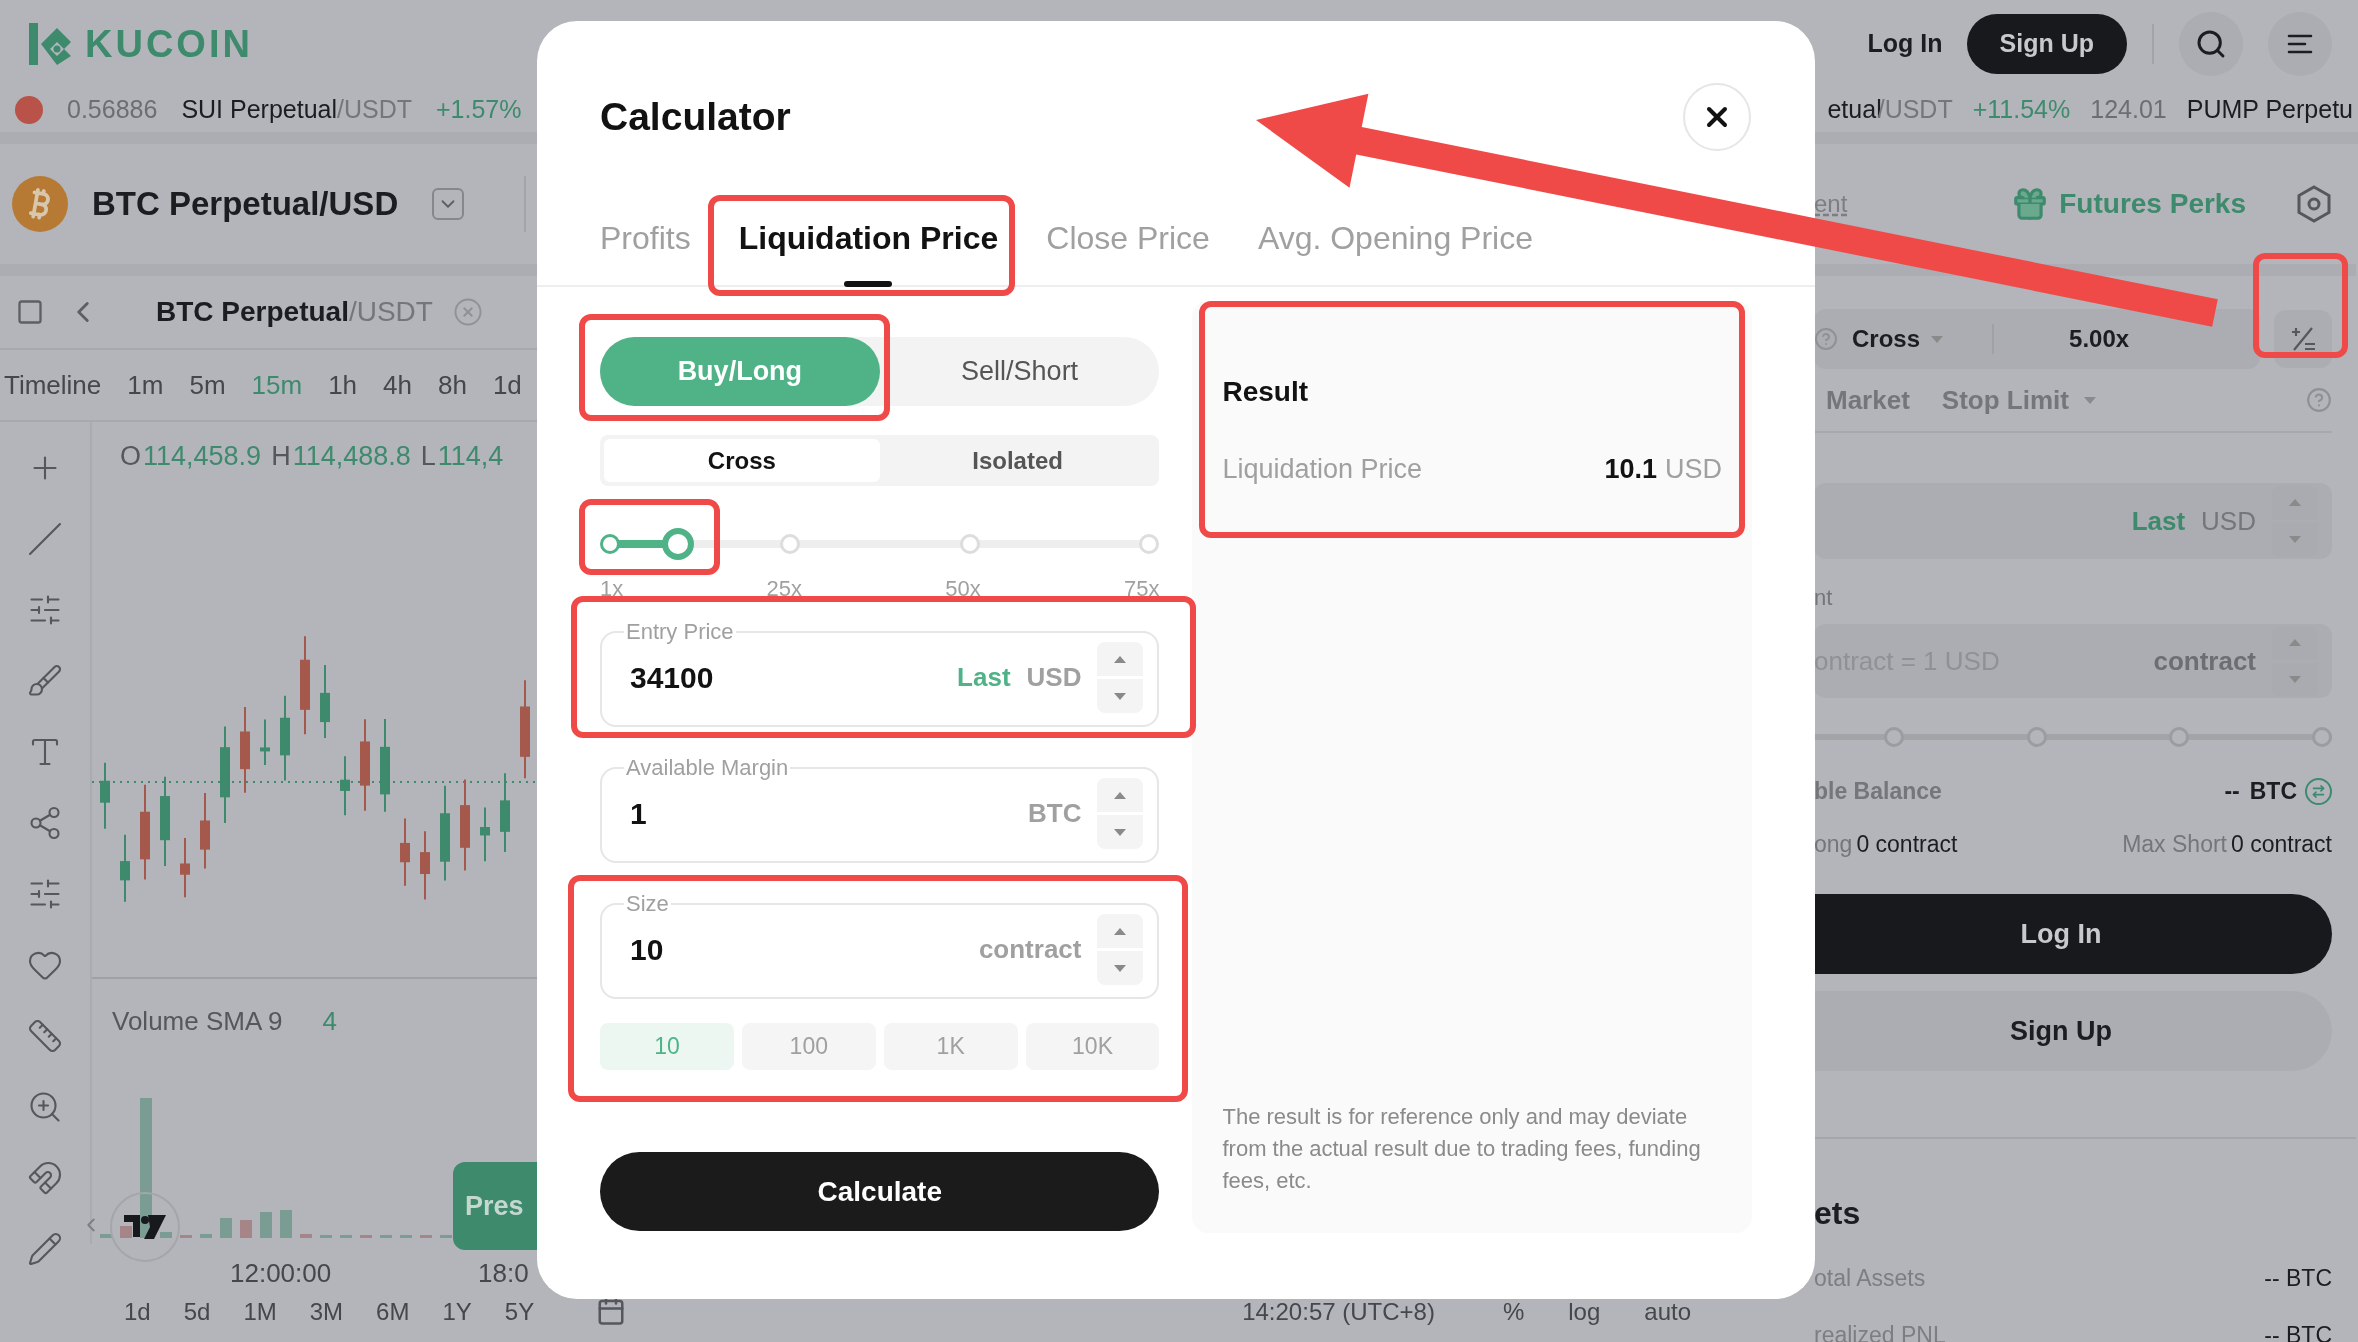 The image size is (2358, 1342). Describe the element at coordinates (45, 538) in the screenshot. I see `line-icon` at that location.